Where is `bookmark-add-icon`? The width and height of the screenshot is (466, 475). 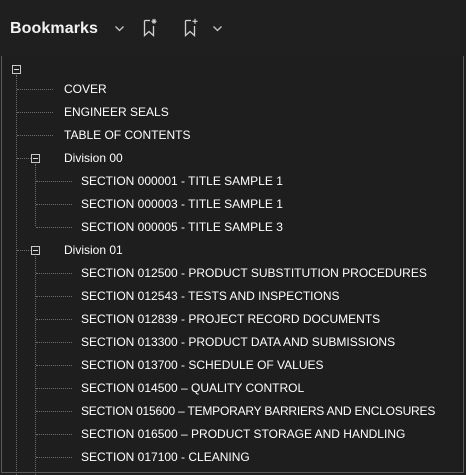
bookmark-add-icon is located at coordinates (191, 28).